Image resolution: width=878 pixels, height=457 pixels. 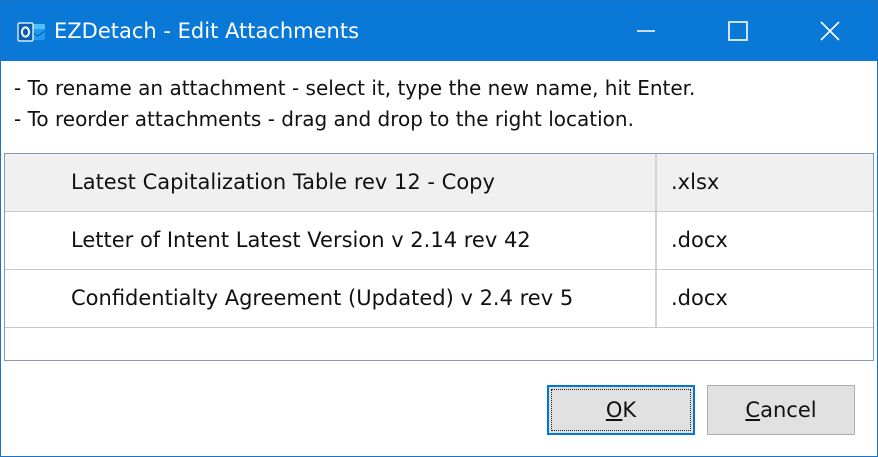 What do you see at coordinates (31, 32) in the screenshot?
I see `outlook-app-icon` at bounding box center [31, 32].